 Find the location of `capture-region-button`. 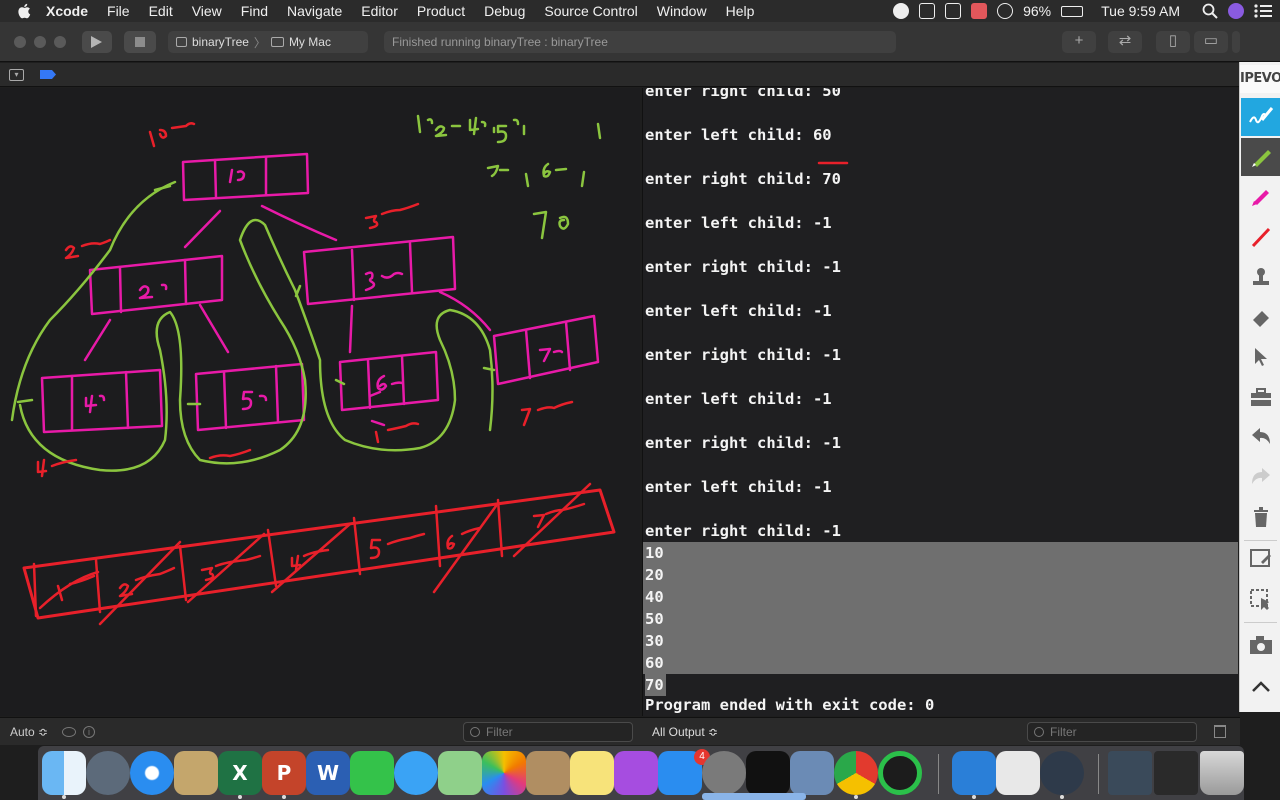

capture-region-button is located at coordinates (1260, 599).